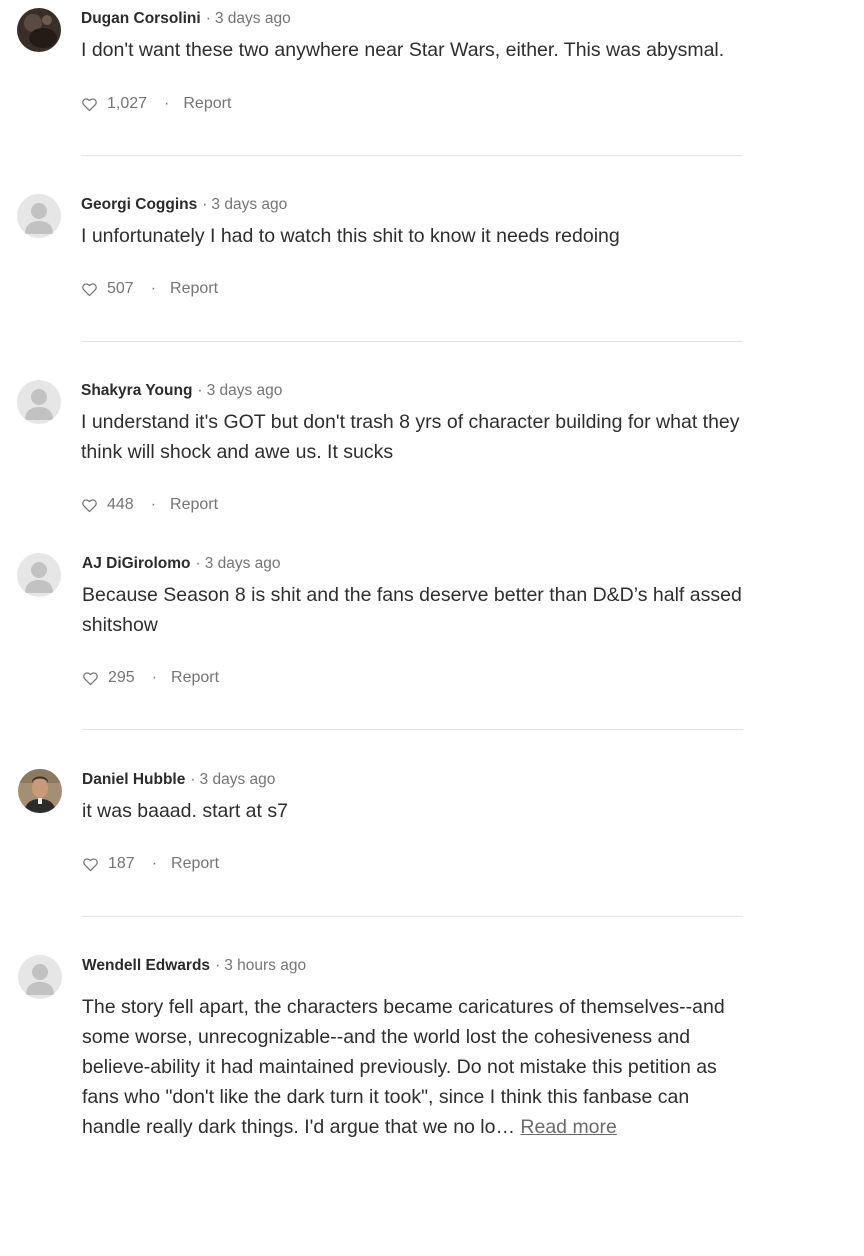  What do you see at coordinates (150, 678) in the screenshot?
I see `comment-actions: 295 · Report` at bounding box center [150, 678].